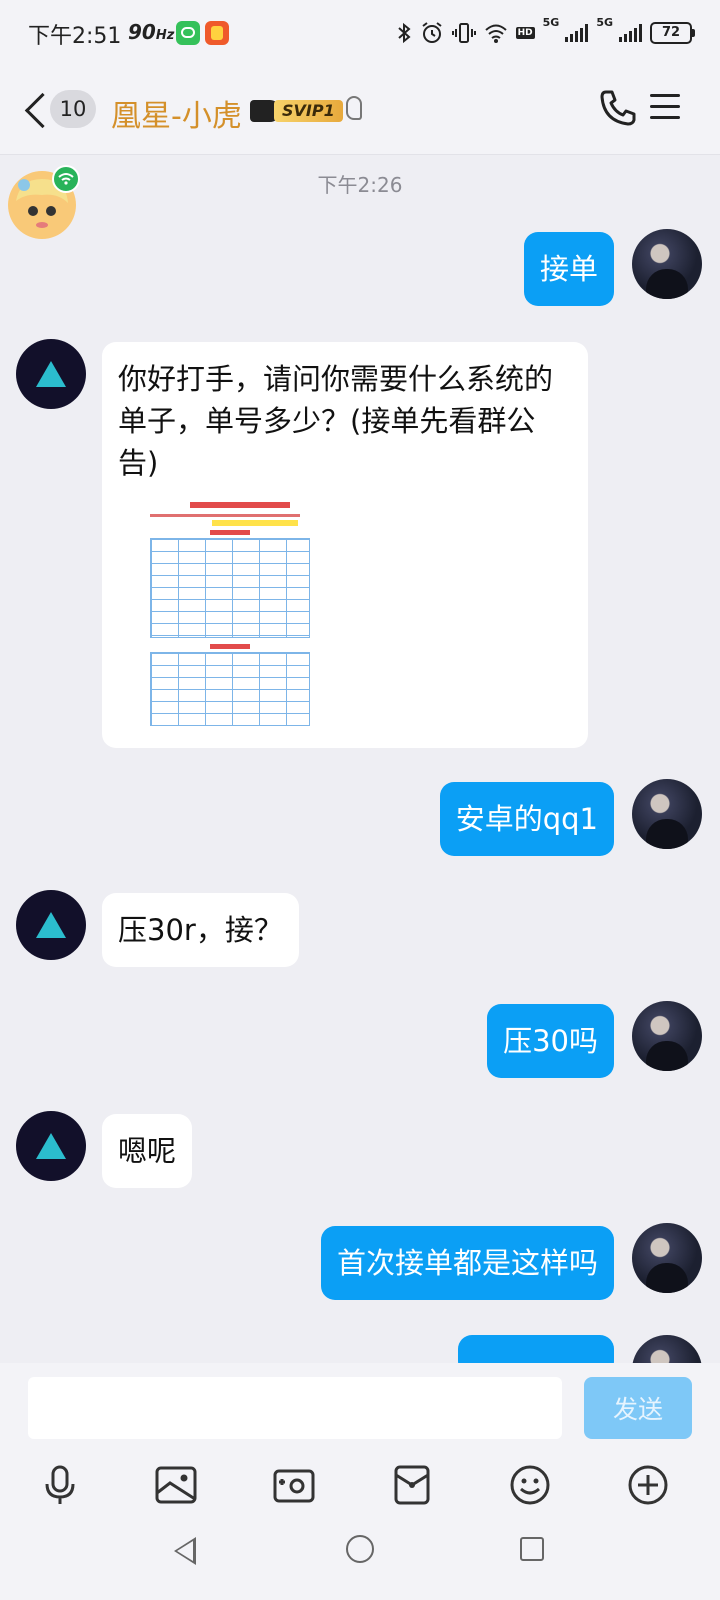  I want to click on plus-icon, so click(648, 1485).